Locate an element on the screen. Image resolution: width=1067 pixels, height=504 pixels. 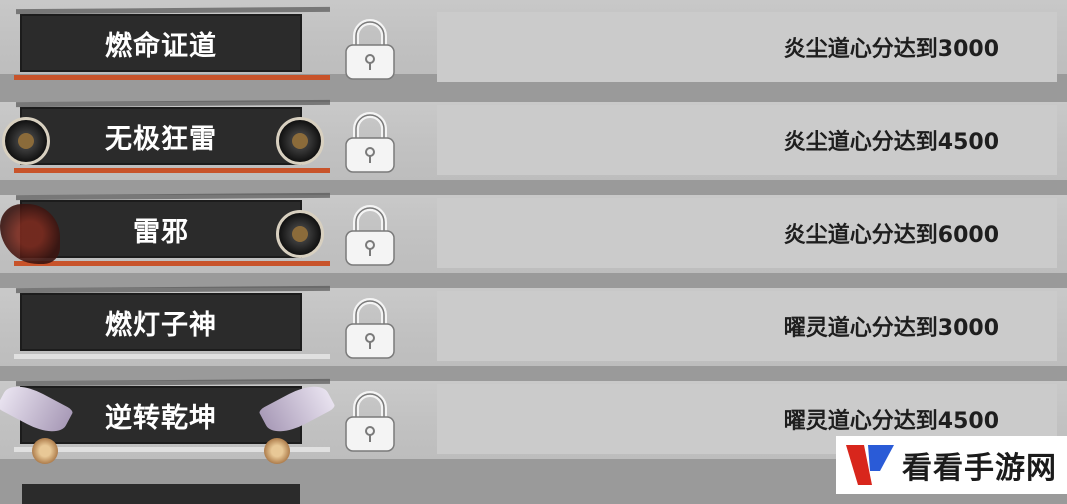
requirement-text: 曜灵道心分达到3000 is located at coordinates (891, 328).